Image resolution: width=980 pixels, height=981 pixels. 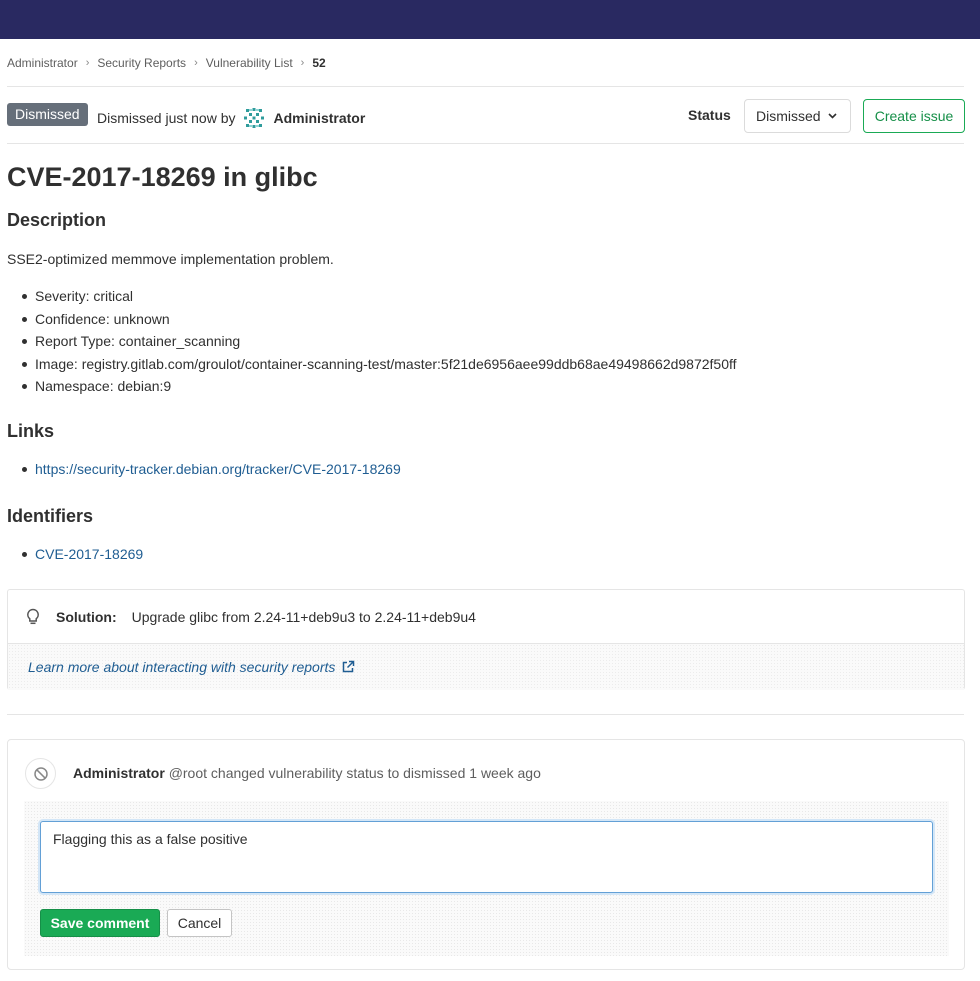 I want to click on page-title: CVE-2017-18269 in glibc, so click(x=162, y=177).